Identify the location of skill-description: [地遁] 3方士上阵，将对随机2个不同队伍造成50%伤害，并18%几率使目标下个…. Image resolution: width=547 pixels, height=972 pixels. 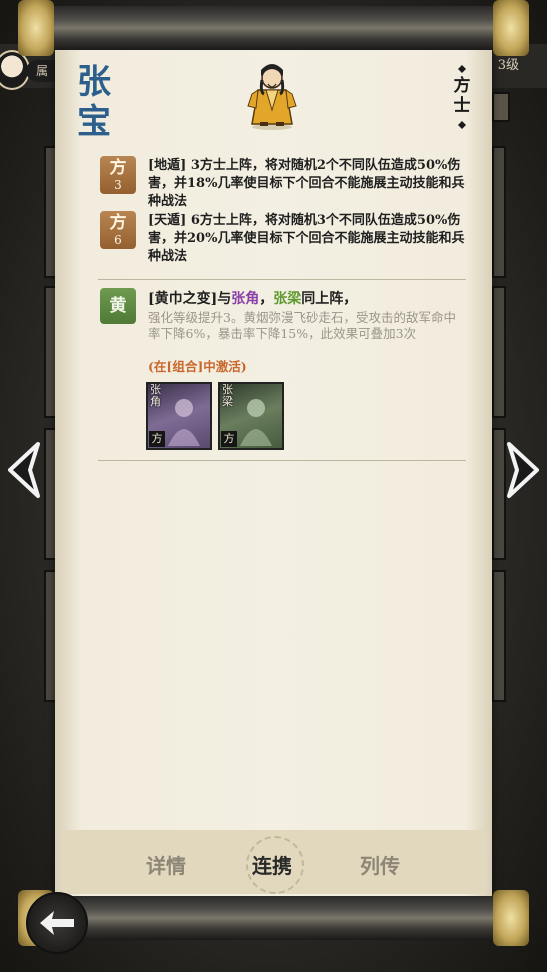
(306, 183).